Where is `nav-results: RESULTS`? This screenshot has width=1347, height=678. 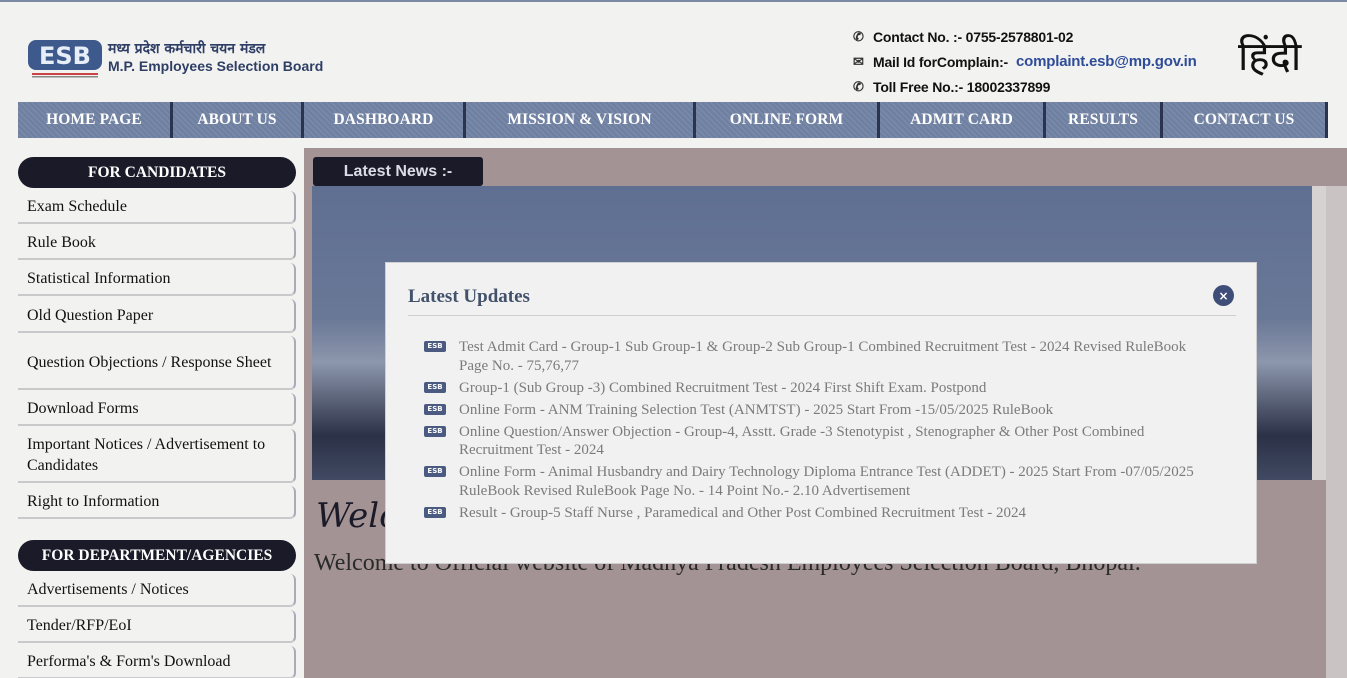 nav-results: RESULTS is located at coordinates (1104, 120).